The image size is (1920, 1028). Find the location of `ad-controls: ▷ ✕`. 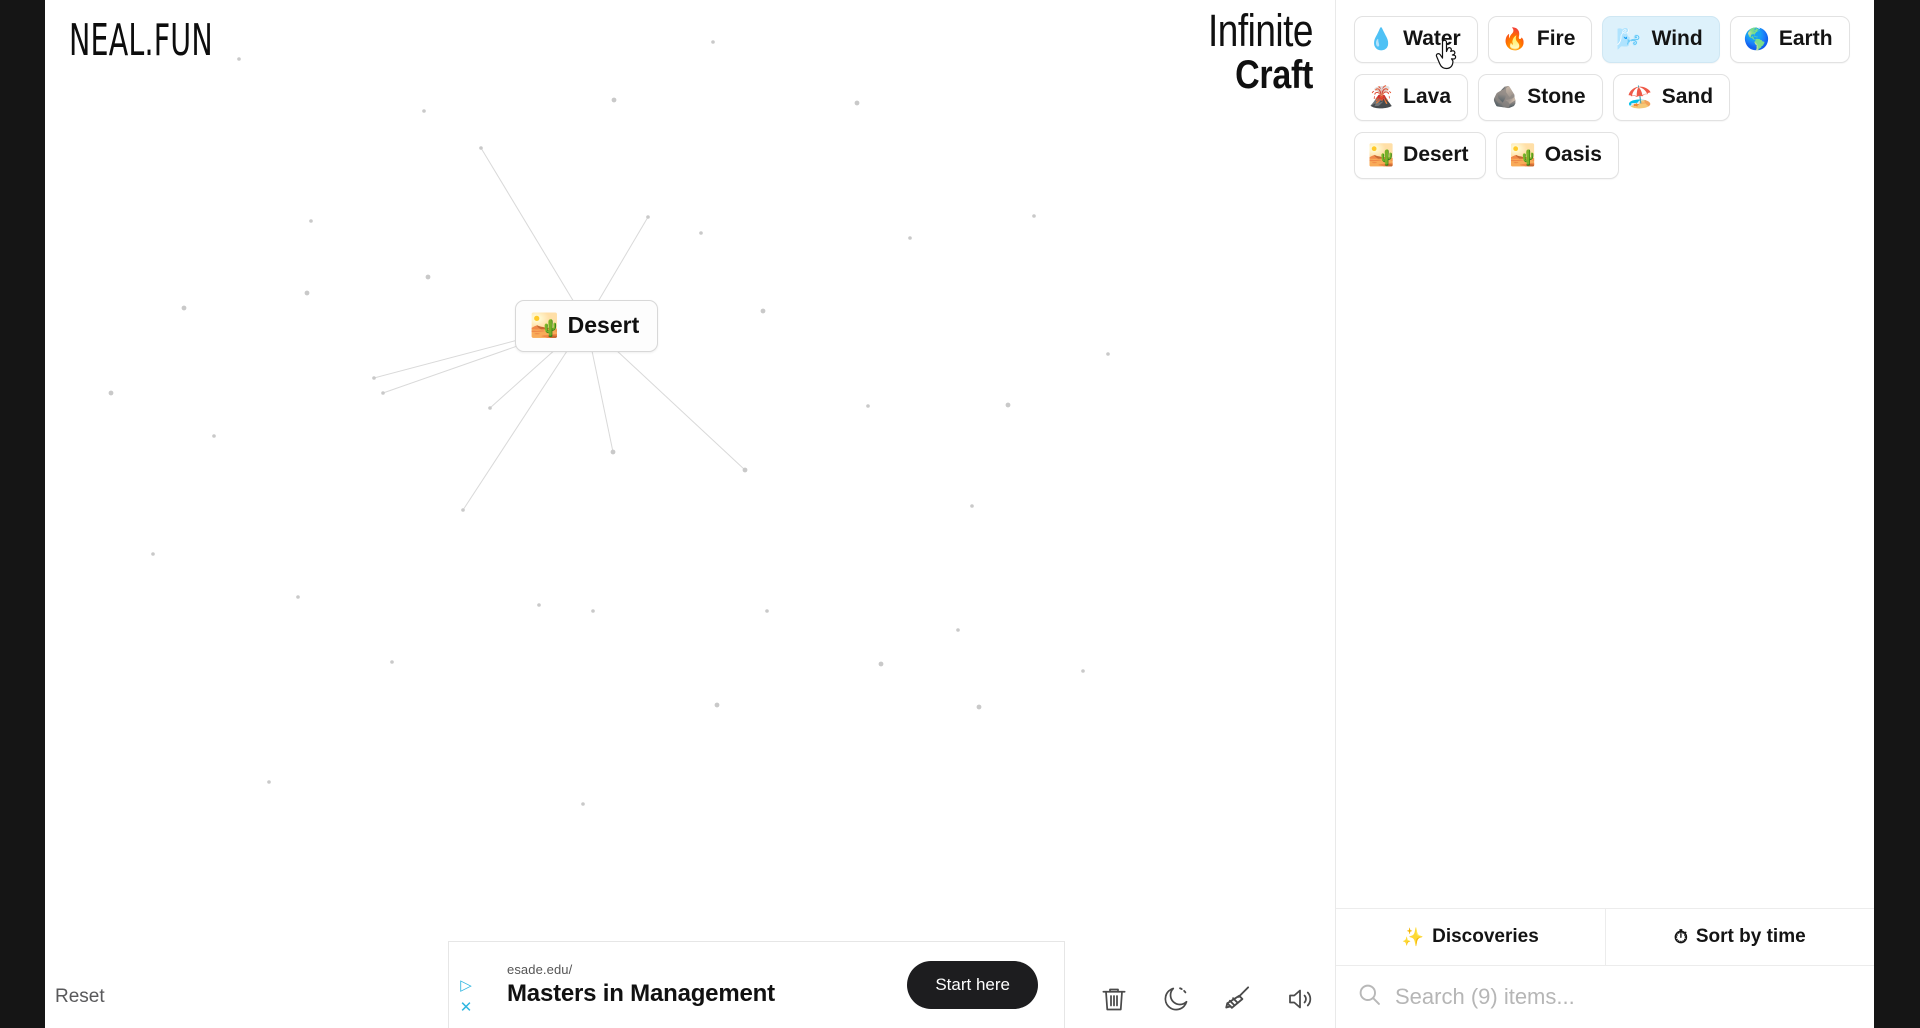

ad-controls: ▷ ✕ is located at coordinates (466, 985).